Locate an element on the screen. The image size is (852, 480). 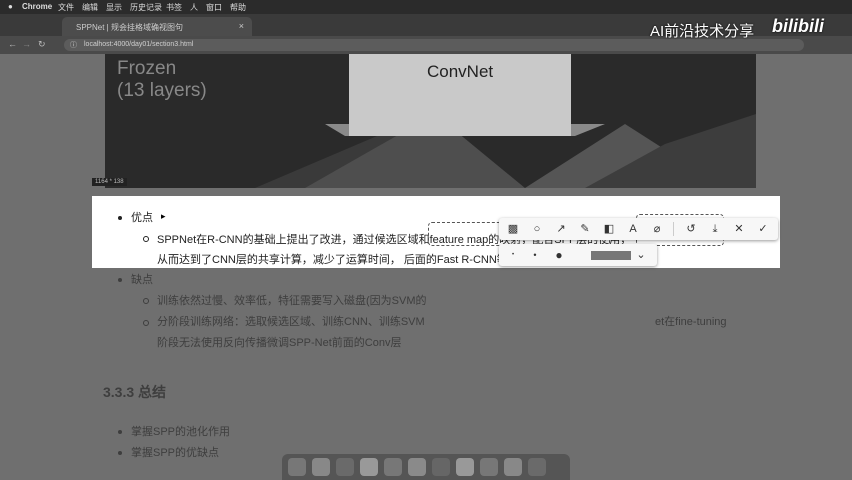
menu-view: 显示 is located at coordinates (114, 7).